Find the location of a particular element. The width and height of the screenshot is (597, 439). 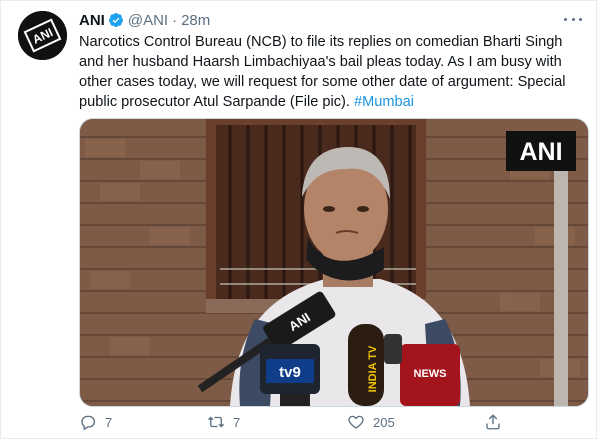

drain-pipe is located at coordinates (561, 272).